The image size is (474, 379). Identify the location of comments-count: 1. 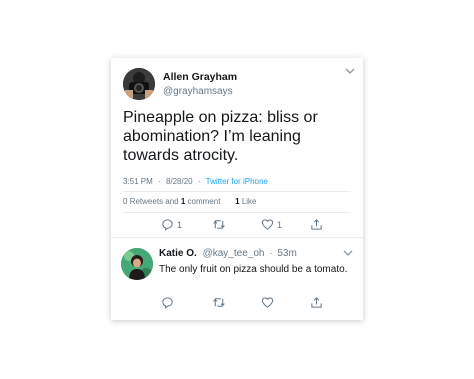
(183, 201).